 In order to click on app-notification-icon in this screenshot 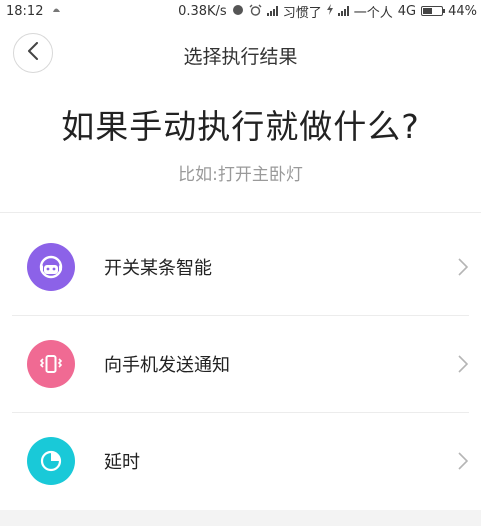, I will do `click(238, 11)`.